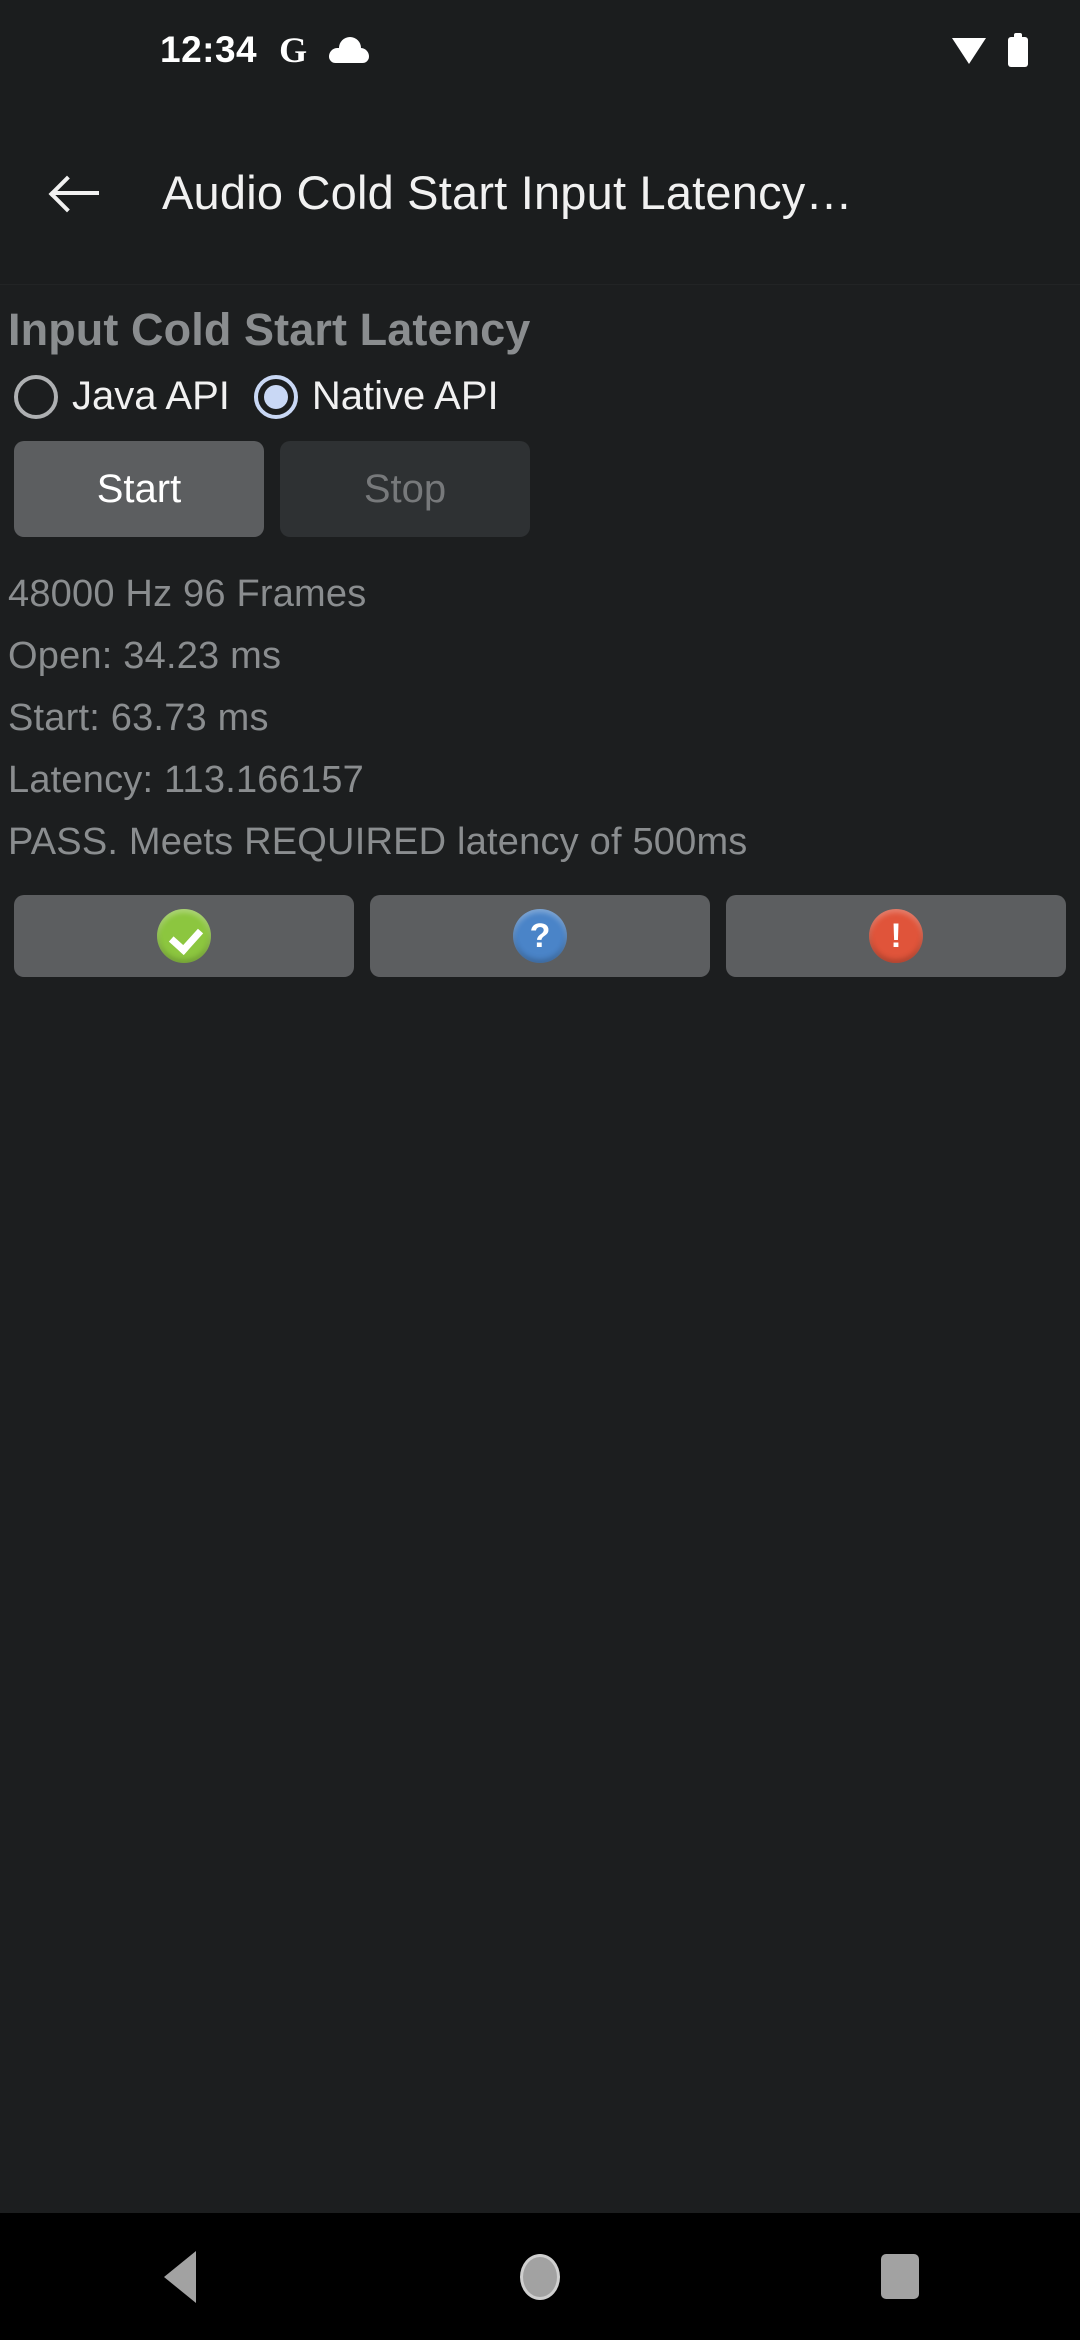  I want to click on mark-info-button: ?, so click(540, 936).